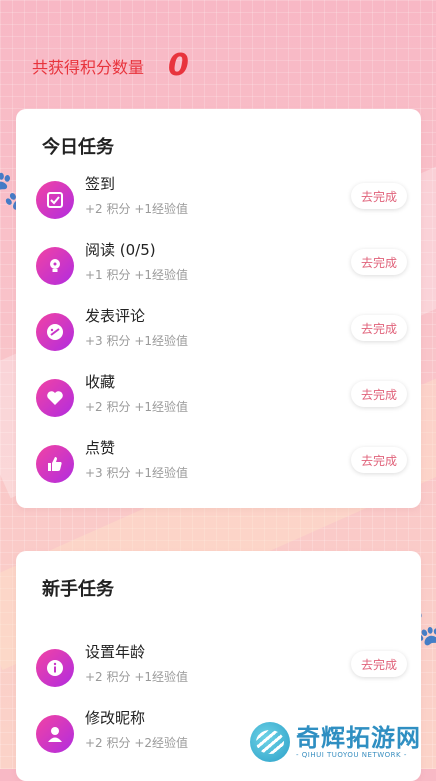  What do you see at coordinates (100, 448) in the screenshot?
I see `task-name: 点赞` at bounding box center [100, 448].